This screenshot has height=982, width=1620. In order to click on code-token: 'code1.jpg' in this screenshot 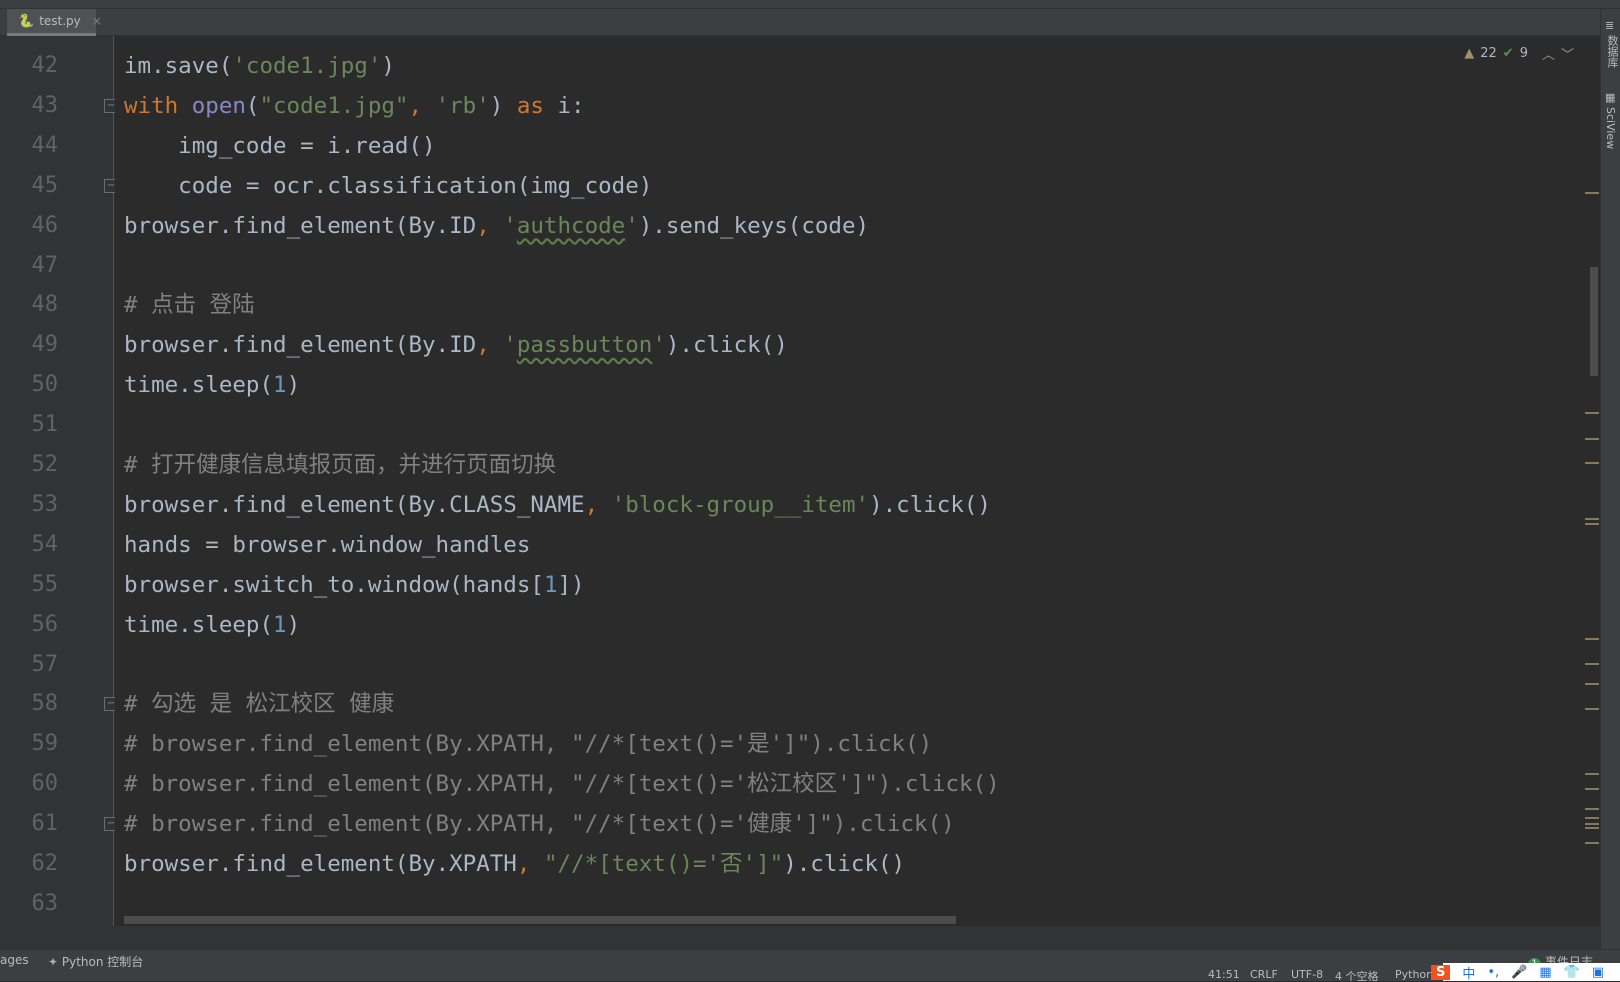, I will do `click(307, 66)`.